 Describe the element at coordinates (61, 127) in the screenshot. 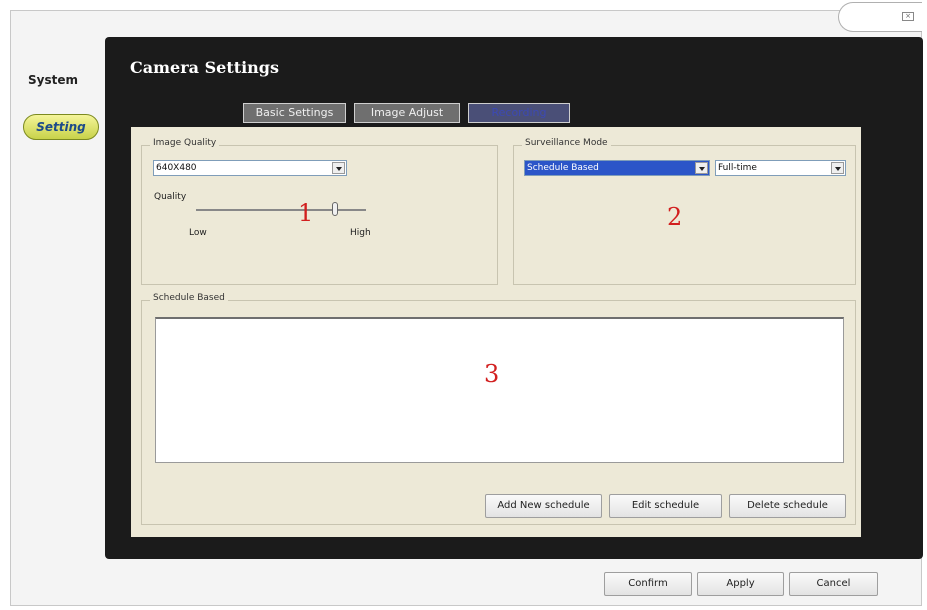

I see `sidebar-item-setting: Setting` at that location.